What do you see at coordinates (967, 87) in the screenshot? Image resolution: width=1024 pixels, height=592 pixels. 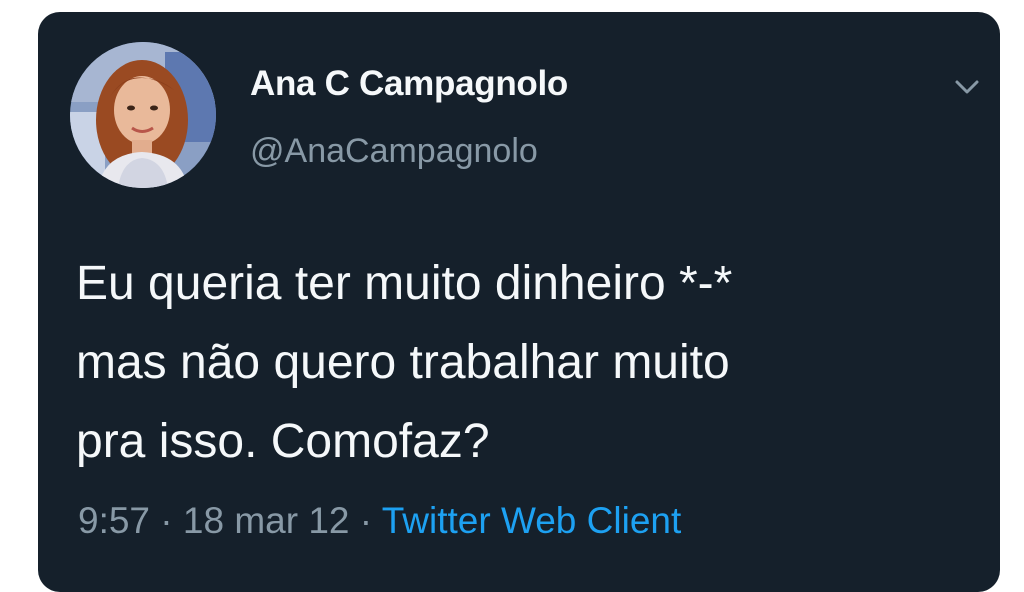 I see `chevron-down-icon` at bounding box center [967, 87].